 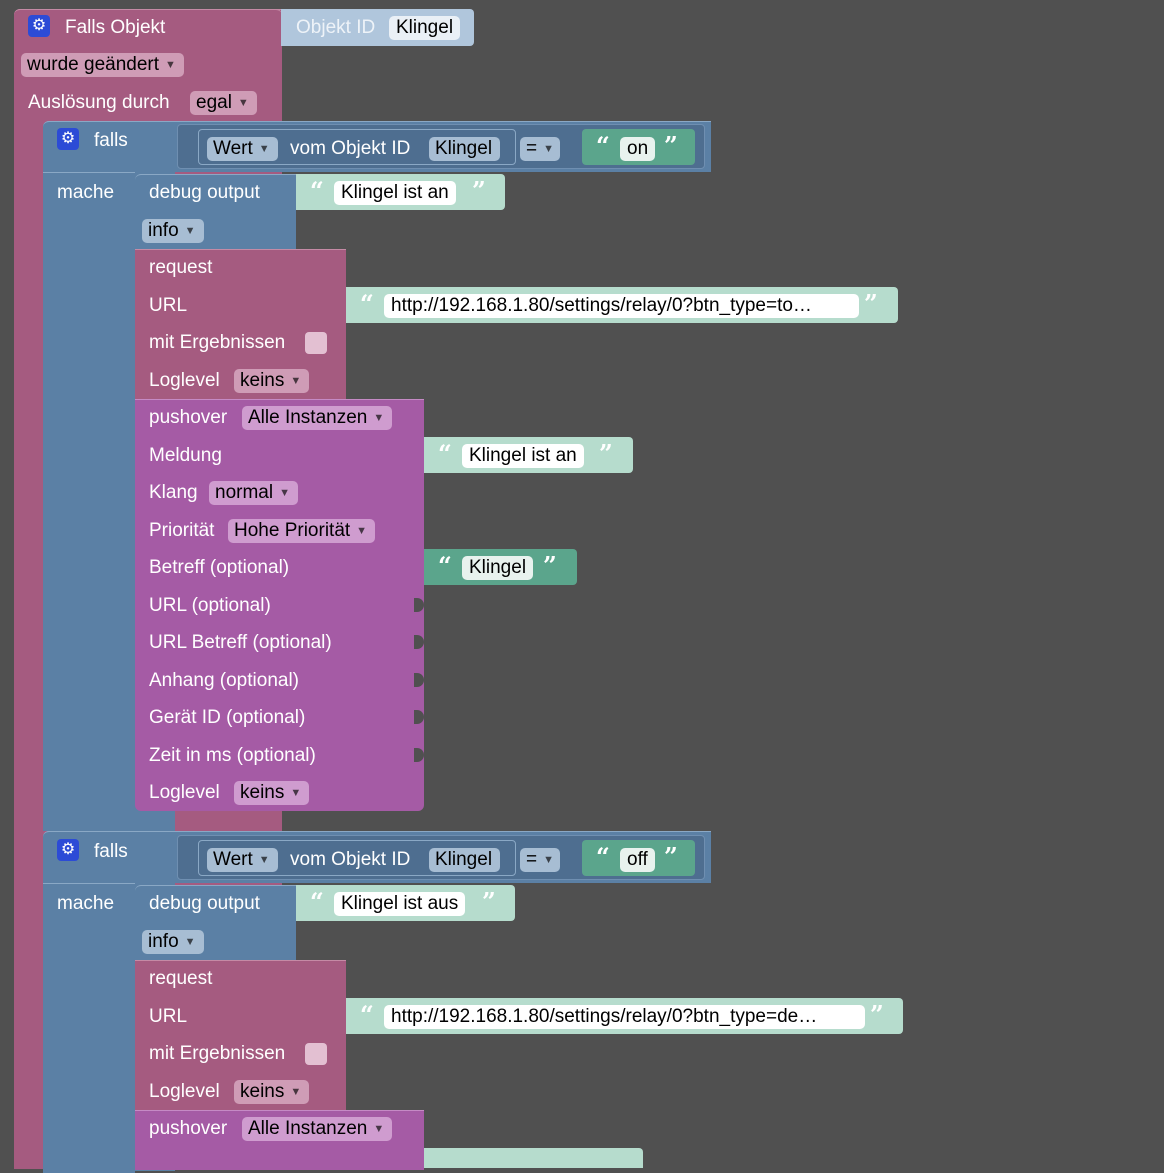 I want to click on subject-text-field: Klingel, so click(x=498, y=568).